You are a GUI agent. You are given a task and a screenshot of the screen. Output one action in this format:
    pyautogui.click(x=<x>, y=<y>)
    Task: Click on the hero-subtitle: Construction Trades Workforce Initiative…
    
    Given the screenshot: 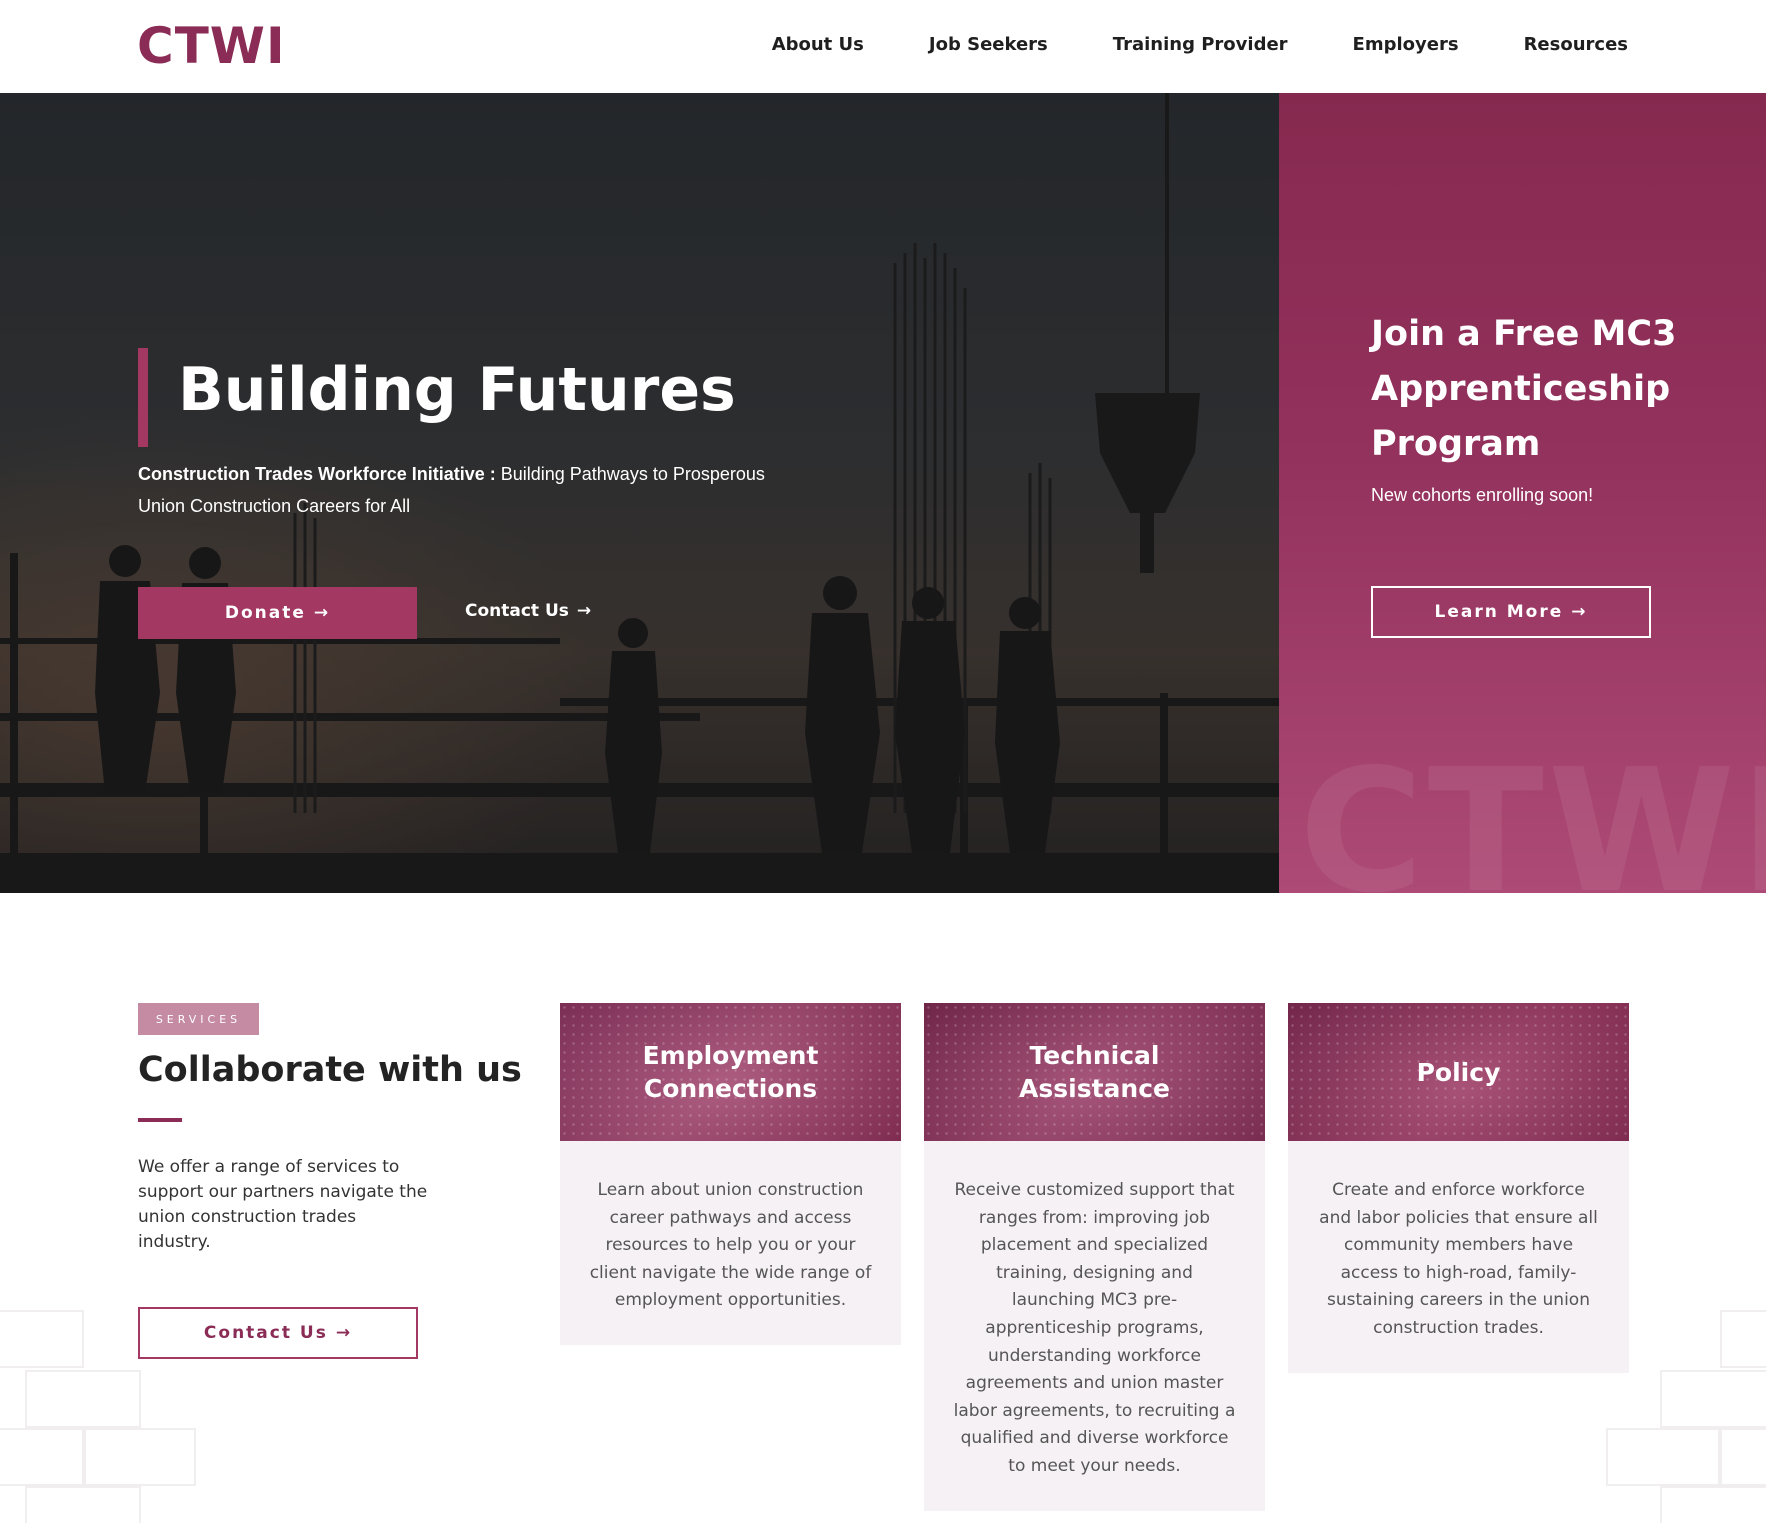 What is the action you would take?
    pyautogui.click(x=458, y=490)
    